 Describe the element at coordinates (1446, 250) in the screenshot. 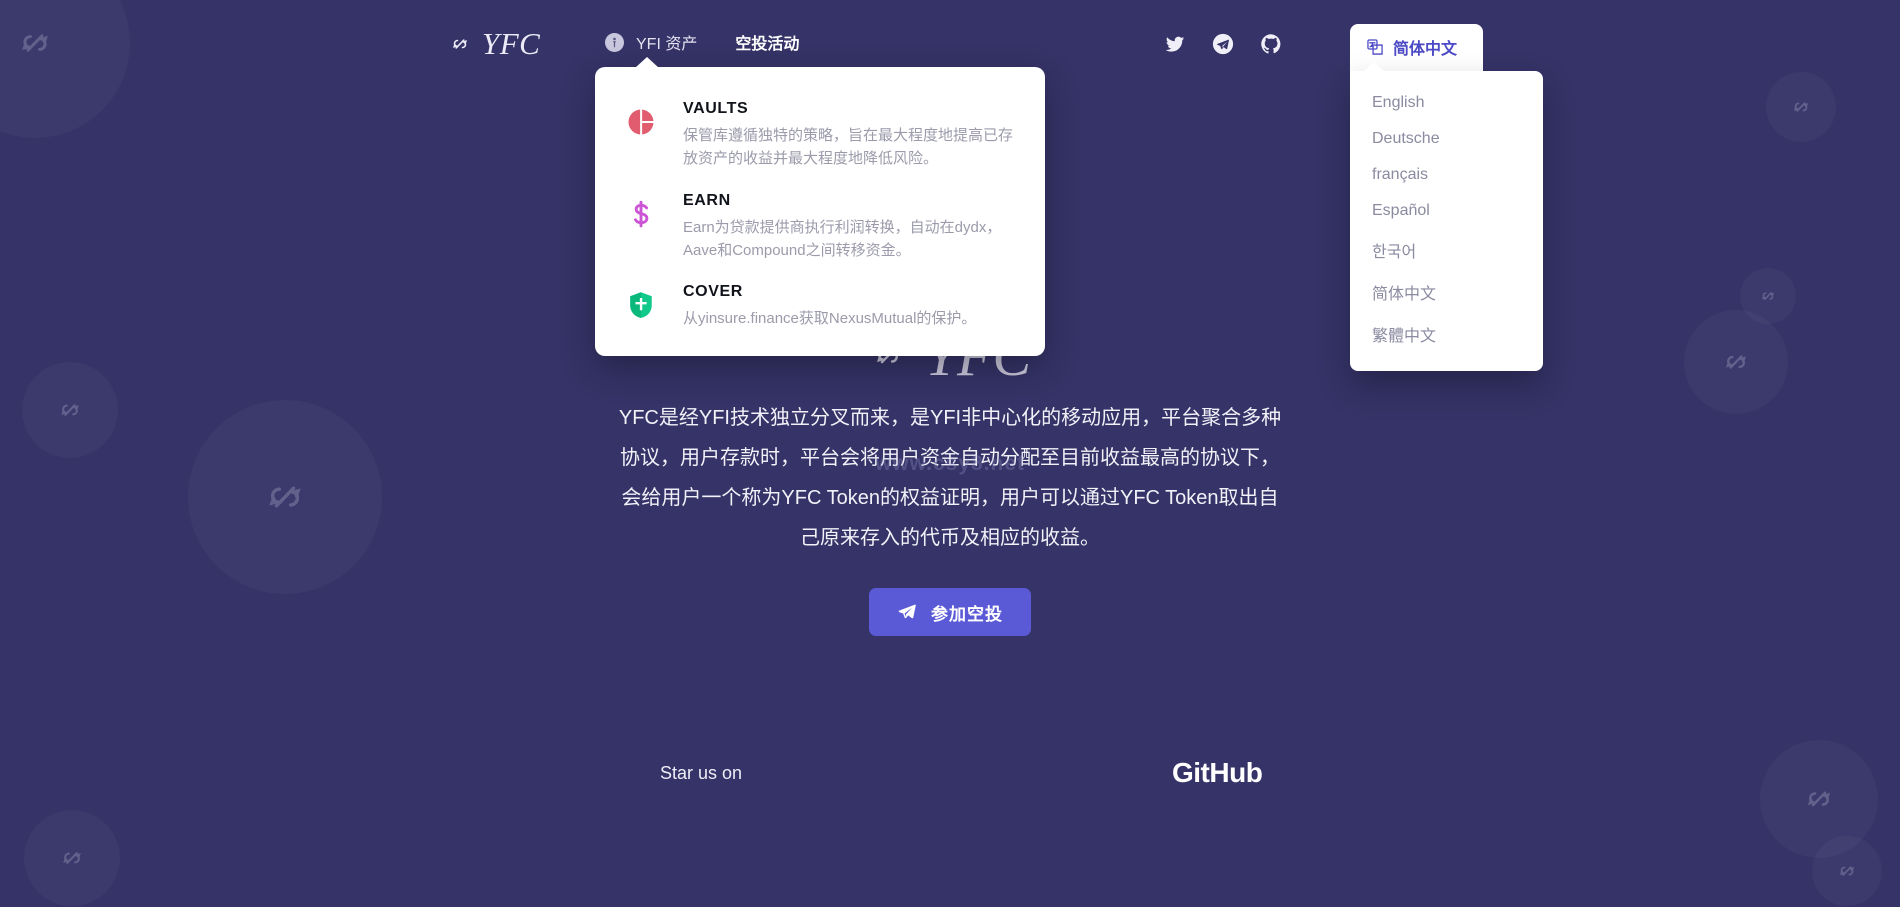

I see `language-option-korean: 한국어` at that location.